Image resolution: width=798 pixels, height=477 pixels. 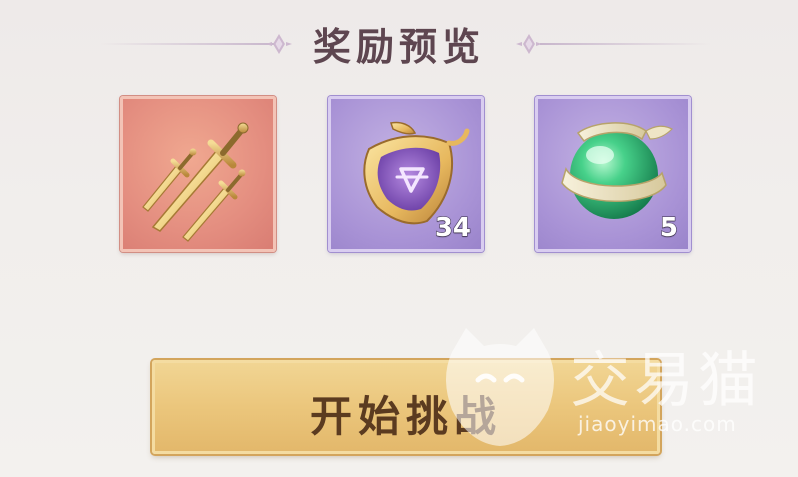 What do you see at coordinates (187, 44) in the screenshot?
I see `header-divider-left` at bounding box center [187, 44].